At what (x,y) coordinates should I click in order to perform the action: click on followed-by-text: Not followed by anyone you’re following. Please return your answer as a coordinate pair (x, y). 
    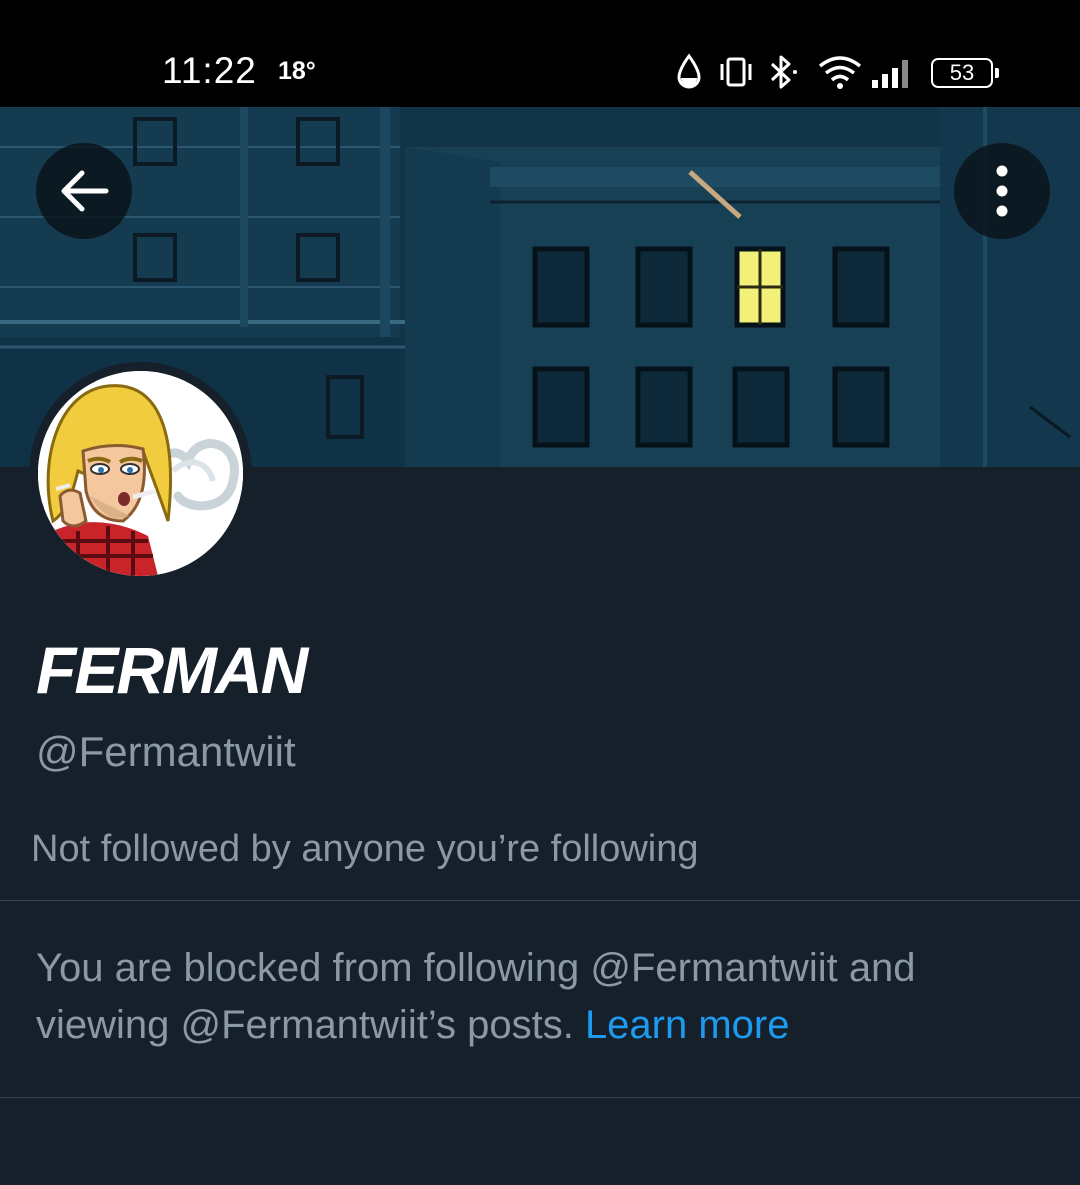
    Looking at the image, I should click on (365, 849).